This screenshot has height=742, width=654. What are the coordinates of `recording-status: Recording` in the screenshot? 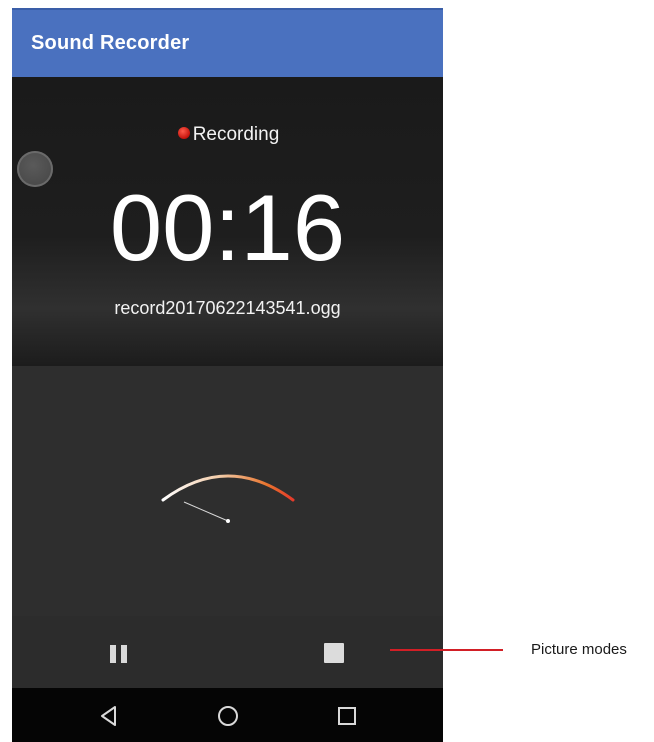 It's located at (227, 137).